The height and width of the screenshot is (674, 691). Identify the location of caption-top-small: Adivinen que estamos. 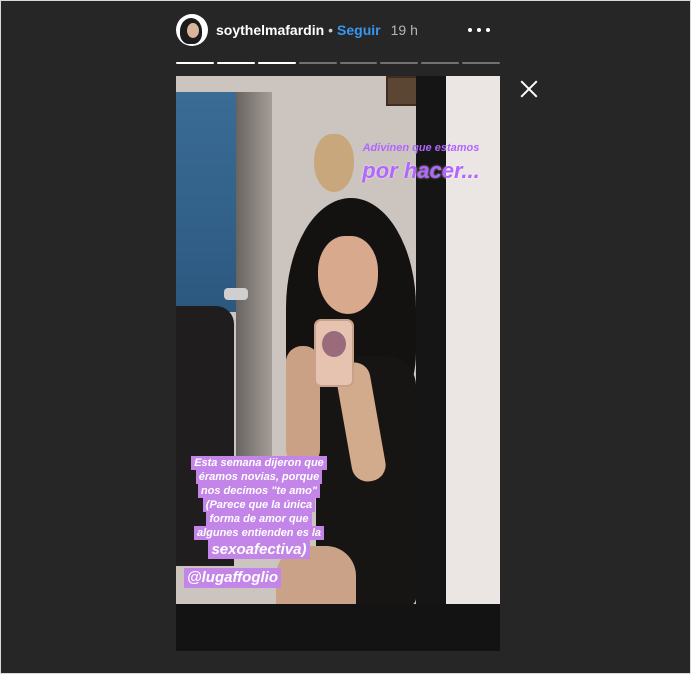
(421, 148).